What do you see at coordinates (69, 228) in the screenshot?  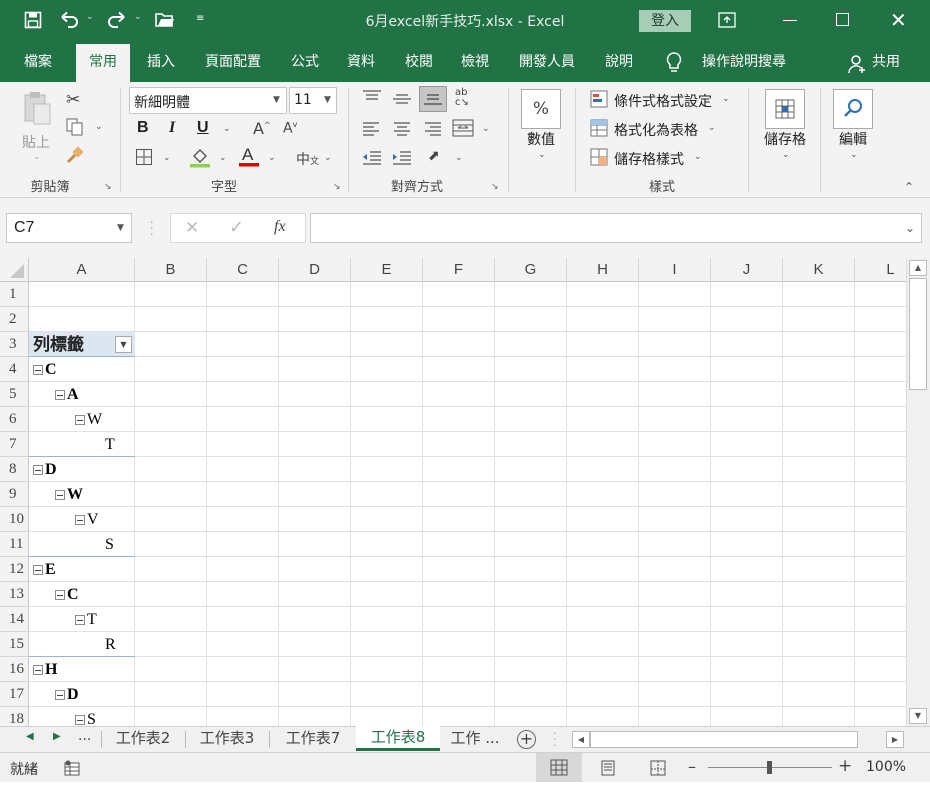 I see `name-box: C7 ▼` at bounding box center [69, 228].